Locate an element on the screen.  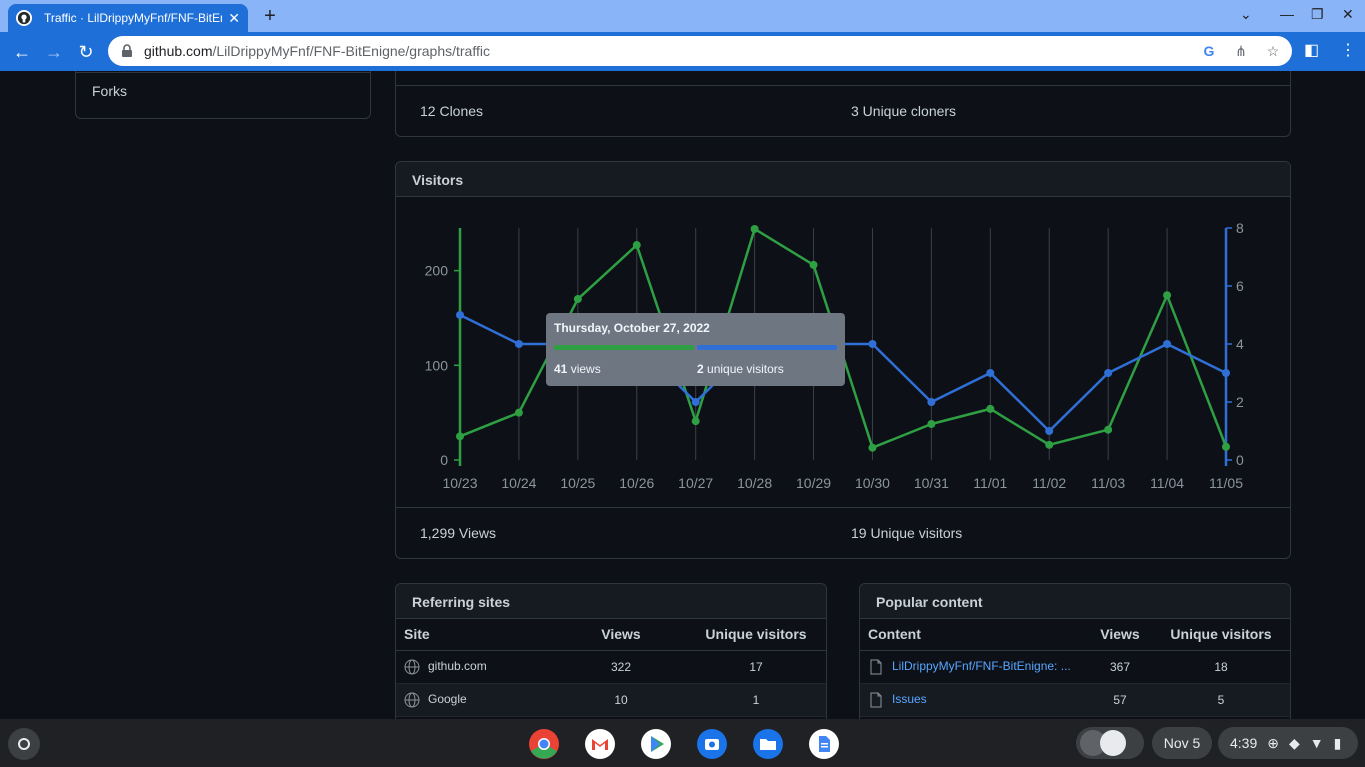
tooltip-unique-swatch is located at coordinates (767, 347).